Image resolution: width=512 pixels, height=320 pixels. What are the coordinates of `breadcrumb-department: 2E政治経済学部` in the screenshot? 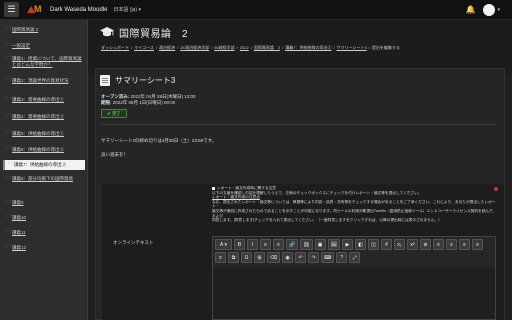 It's located at (194, 48).